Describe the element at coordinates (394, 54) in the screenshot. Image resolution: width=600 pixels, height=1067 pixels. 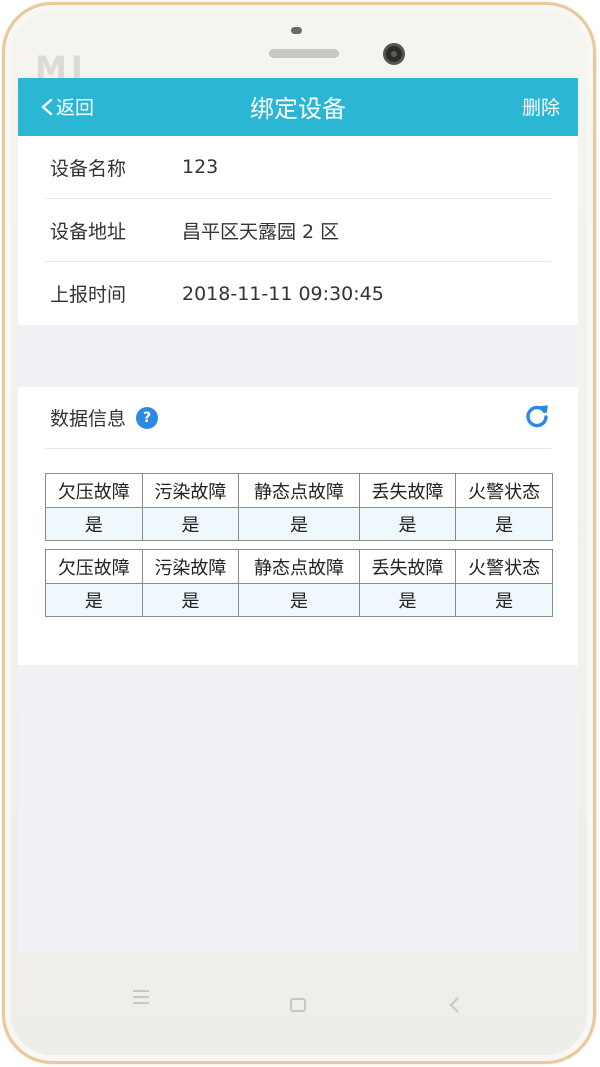
I see `front-camera` at that location.